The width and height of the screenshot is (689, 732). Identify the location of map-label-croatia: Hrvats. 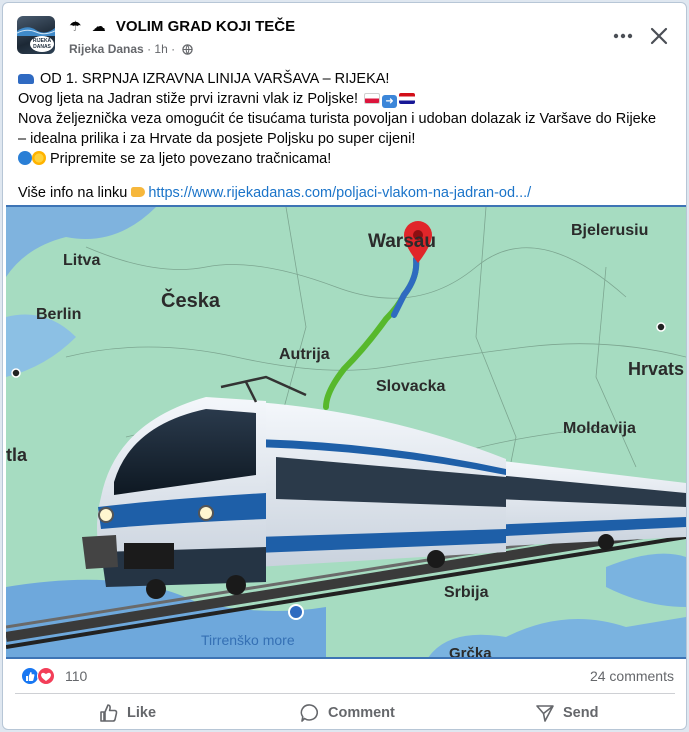
(656, 369).